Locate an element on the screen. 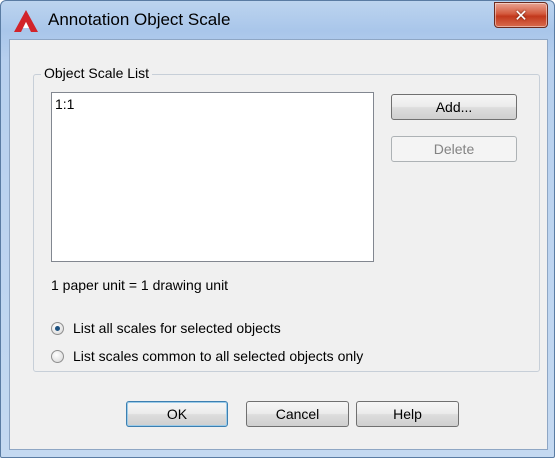  window-title: Annotation Object Scale is located at coordinates (139, 19).